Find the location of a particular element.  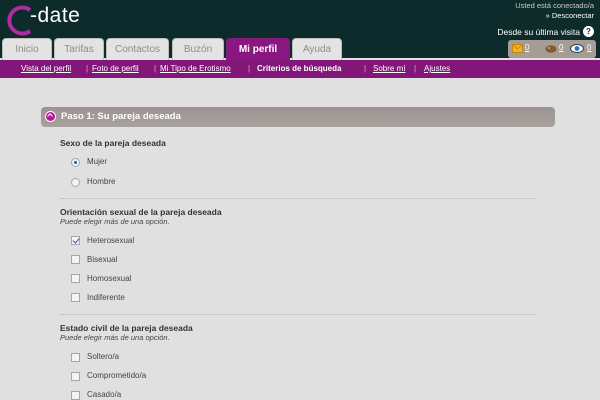

logout-link: » Desconectar is located at coordinates (570, 15).